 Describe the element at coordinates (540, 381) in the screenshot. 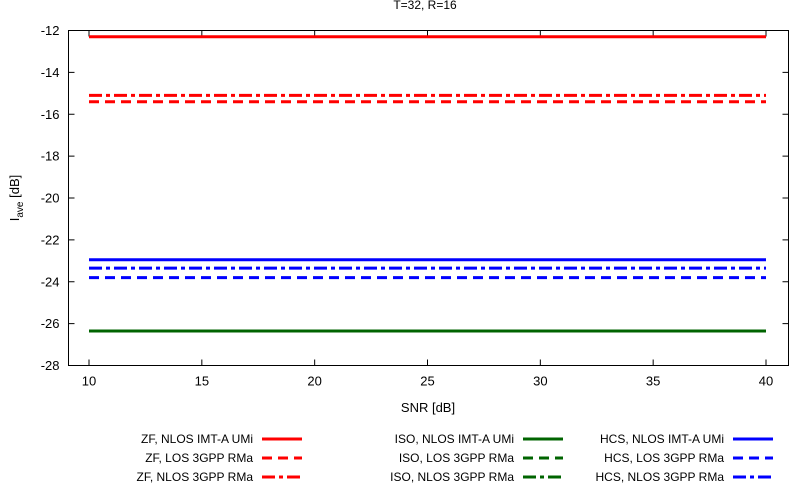

I see `x-tick-label: 30` at that location.